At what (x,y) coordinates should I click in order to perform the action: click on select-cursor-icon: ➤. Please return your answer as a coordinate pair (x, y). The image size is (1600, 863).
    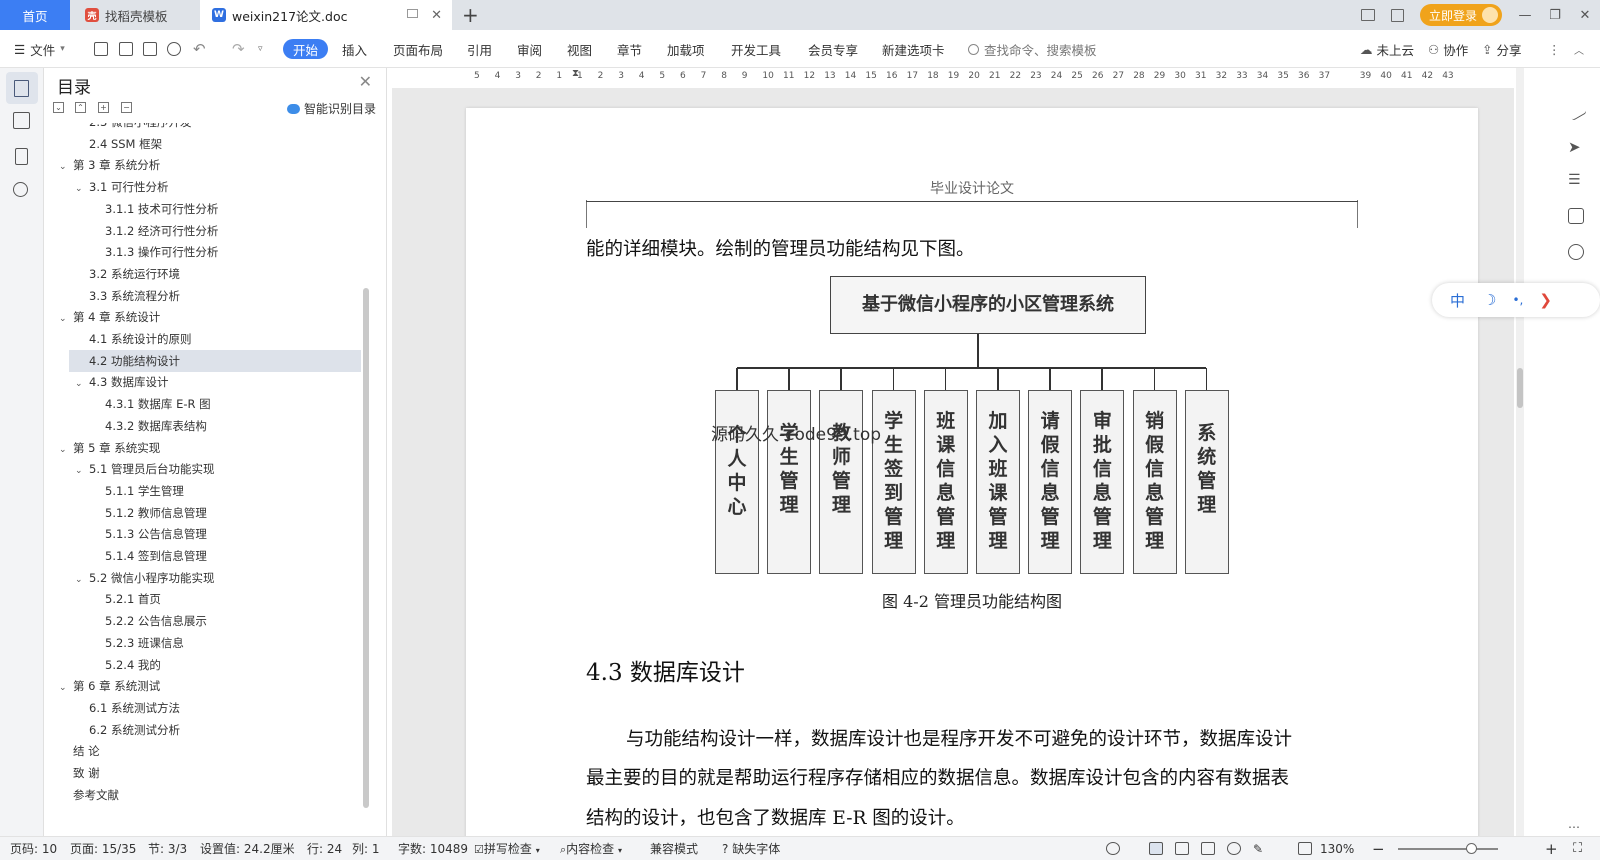
    Looking at the image, I should click on (1576, 147).